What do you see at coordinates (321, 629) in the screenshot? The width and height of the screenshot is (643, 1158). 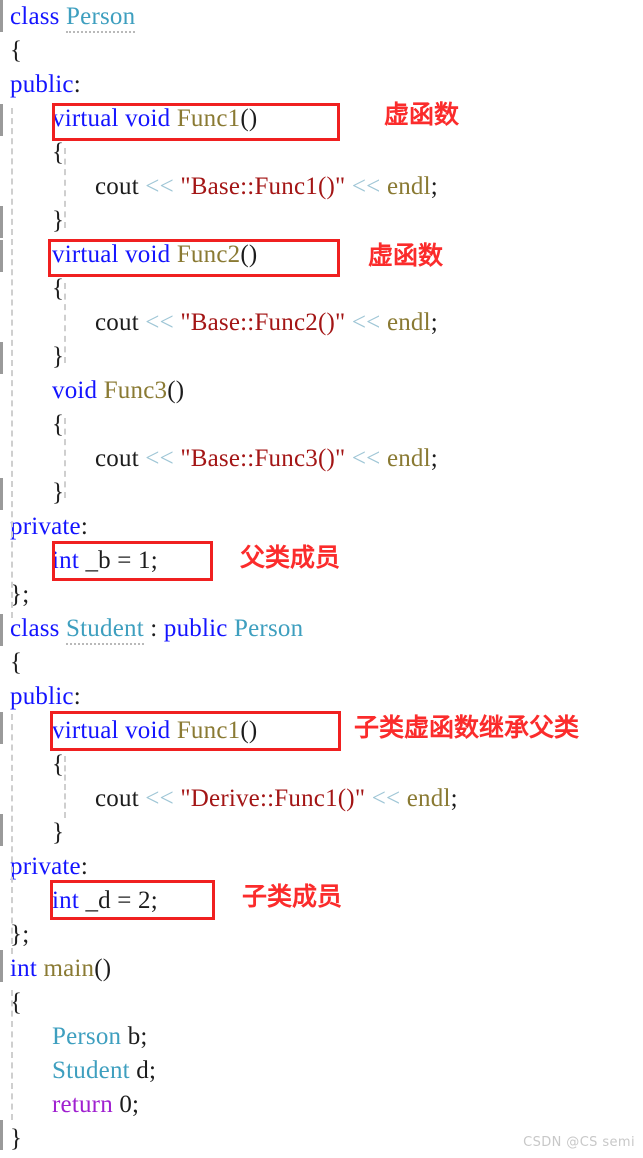 I see `code-line: class Student : public Person` at bounding box center [321, 629].